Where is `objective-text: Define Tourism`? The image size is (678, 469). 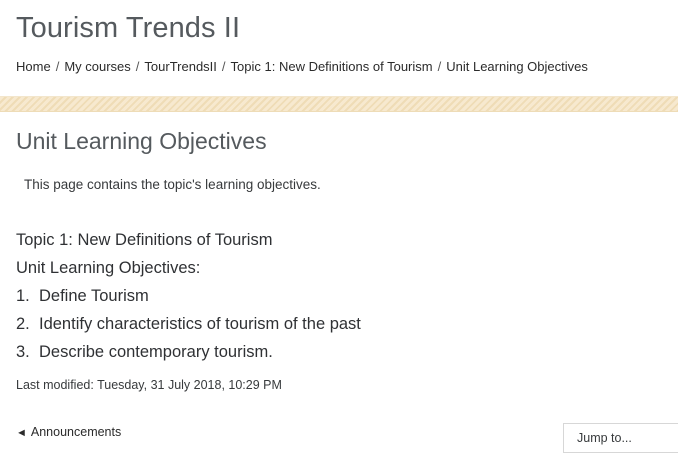
objective-text: Define Tourism is located at coordinates (94, 296).